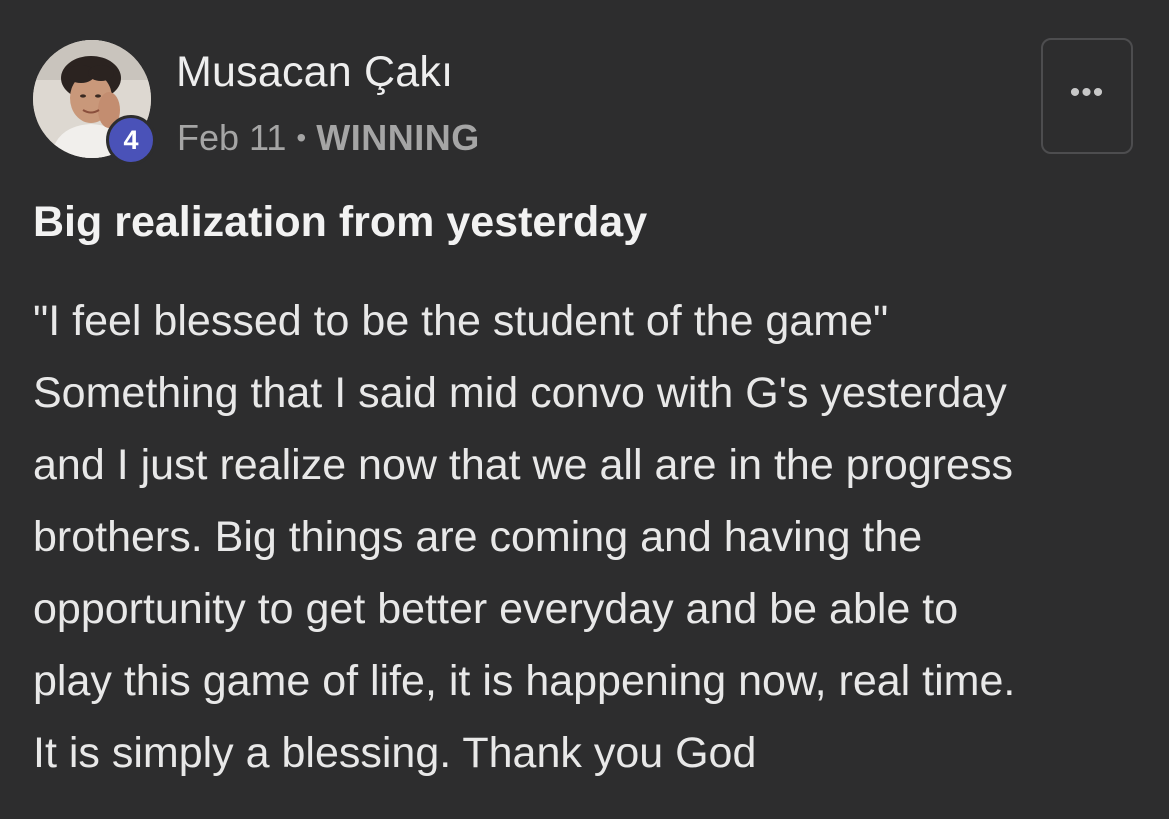 Image resolution: width=1169 pixels, height=819 pixels. Describe the element at coordinates (395, 753) in the screenshot. I see `post-body-line: It is simply a blessing. Thank you God` at that location.